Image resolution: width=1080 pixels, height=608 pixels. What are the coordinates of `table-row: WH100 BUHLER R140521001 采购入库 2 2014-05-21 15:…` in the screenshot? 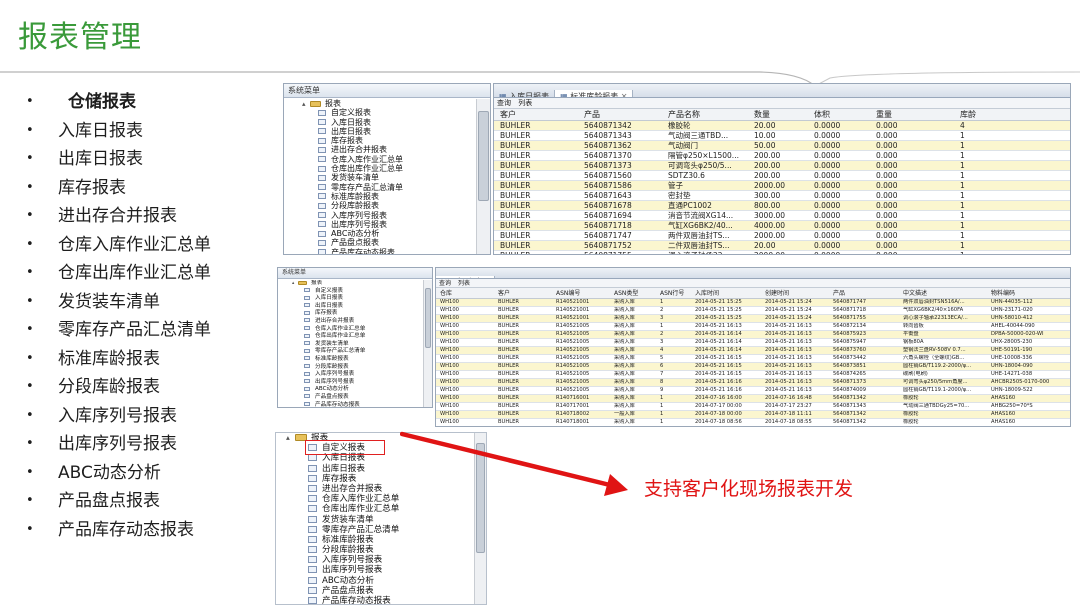 It's located at (753, 310).